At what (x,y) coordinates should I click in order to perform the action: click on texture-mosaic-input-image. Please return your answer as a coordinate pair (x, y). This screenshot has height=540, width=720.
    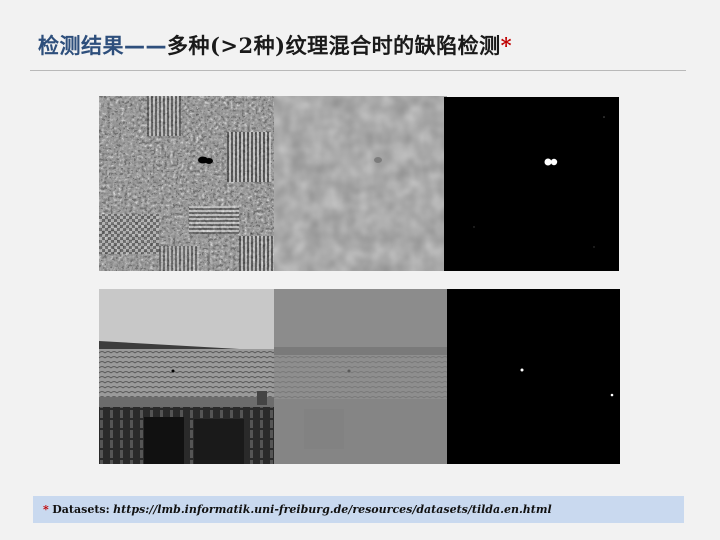
    Looking at the image, I should click on (186, 183).